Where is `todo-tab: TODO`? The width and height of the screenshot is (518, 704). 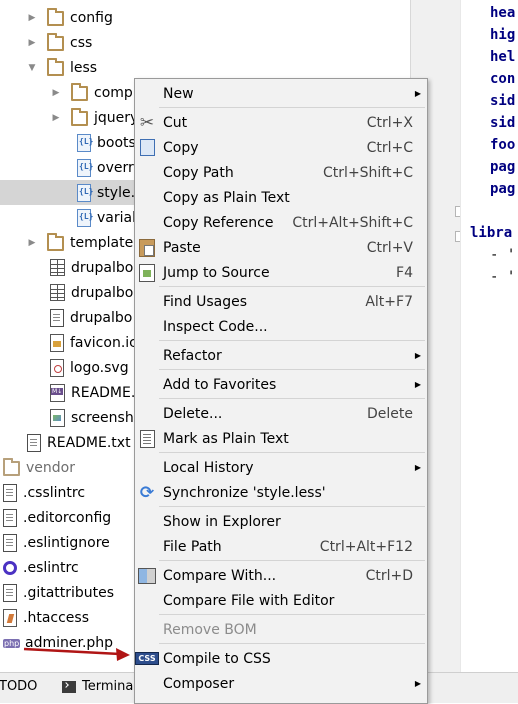
todo-tab: TODO is located at coordinates (18, 686).